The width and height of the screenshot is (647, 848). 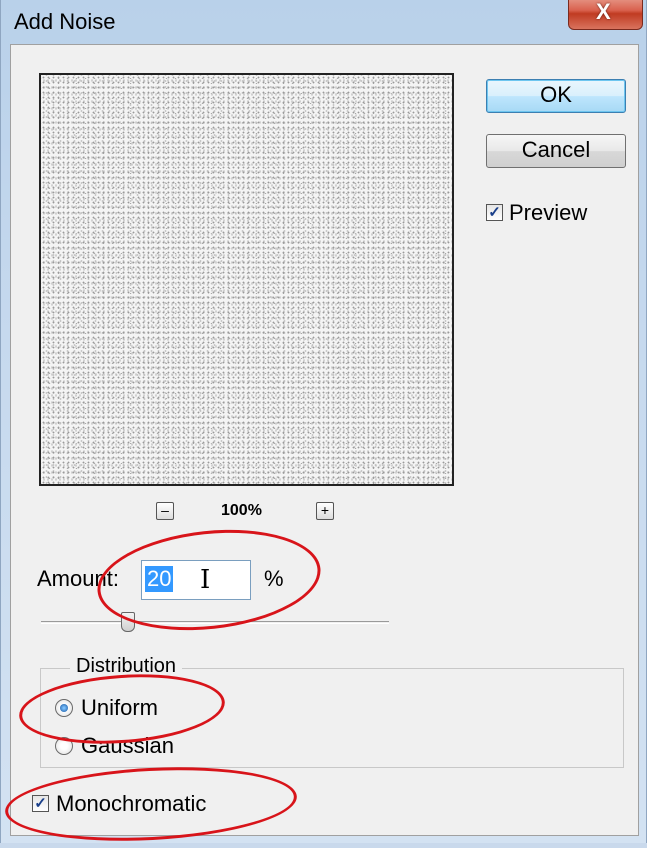 I want to click on ok-button: OK, so click(x=556, y=96).